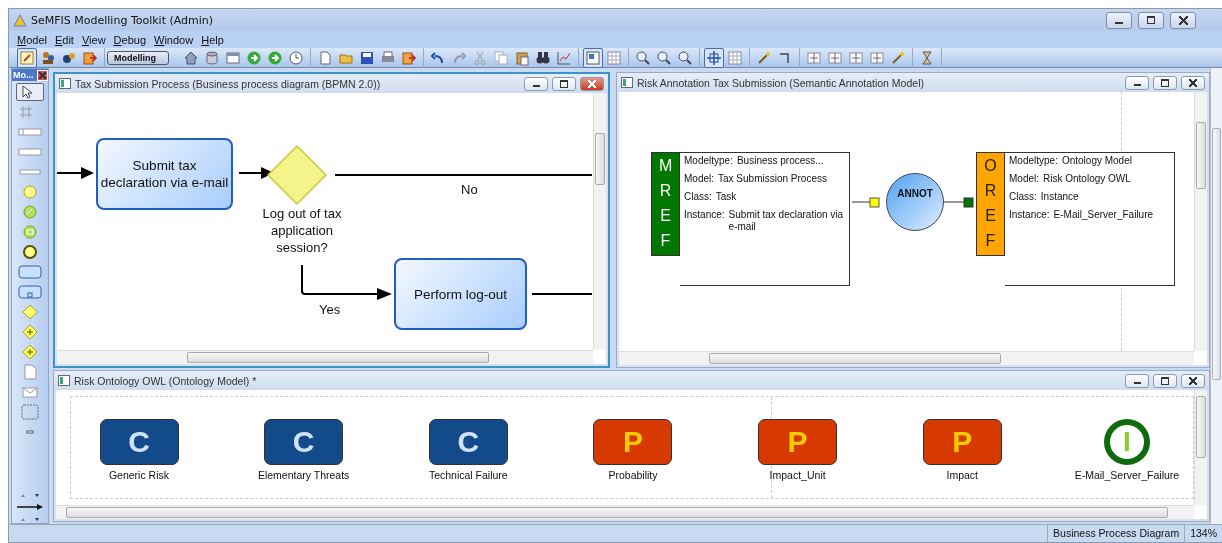 The height and width of the screenshot is (543, 1222). Describe the element at coordinates (633, 475) in the screenshot. I see `node-label: Probability` at that location.